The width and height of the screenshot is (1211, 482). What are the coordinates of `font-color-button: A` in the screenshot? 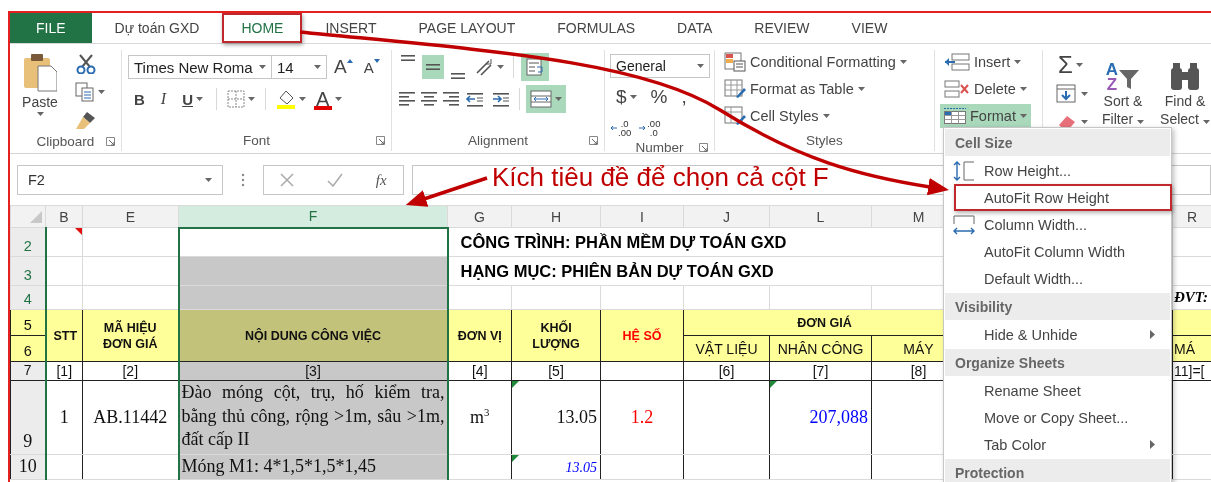 It's located at (329, 99).